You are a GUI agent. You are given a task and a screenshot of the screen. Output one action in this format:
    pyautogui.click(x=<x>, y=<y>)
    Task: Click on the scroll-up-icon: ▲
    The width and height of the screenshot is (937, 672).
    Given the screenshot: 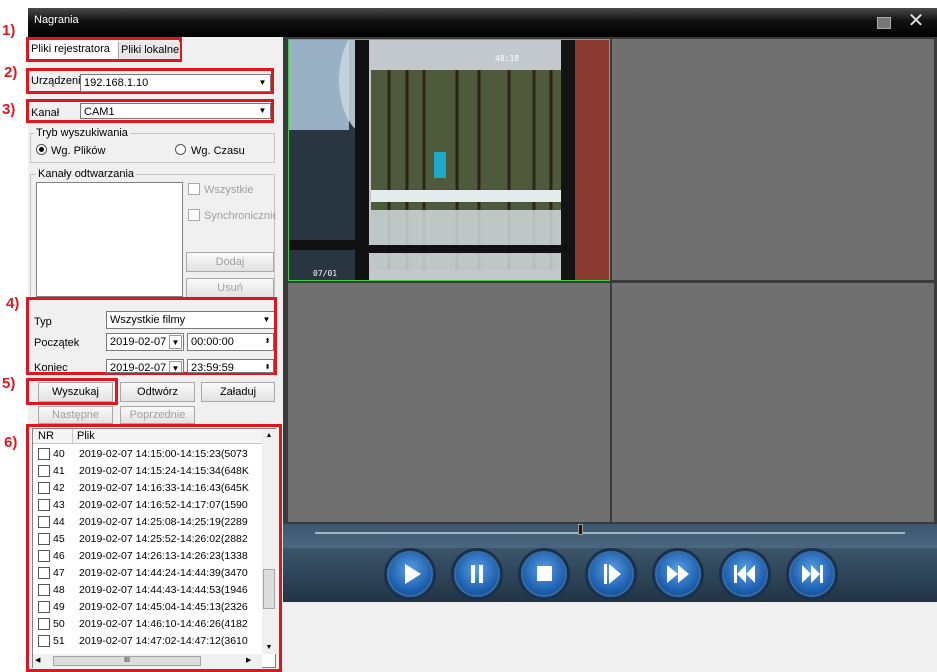 What is the action you would take?
    pyautogui.click(x=269, y=435)
    